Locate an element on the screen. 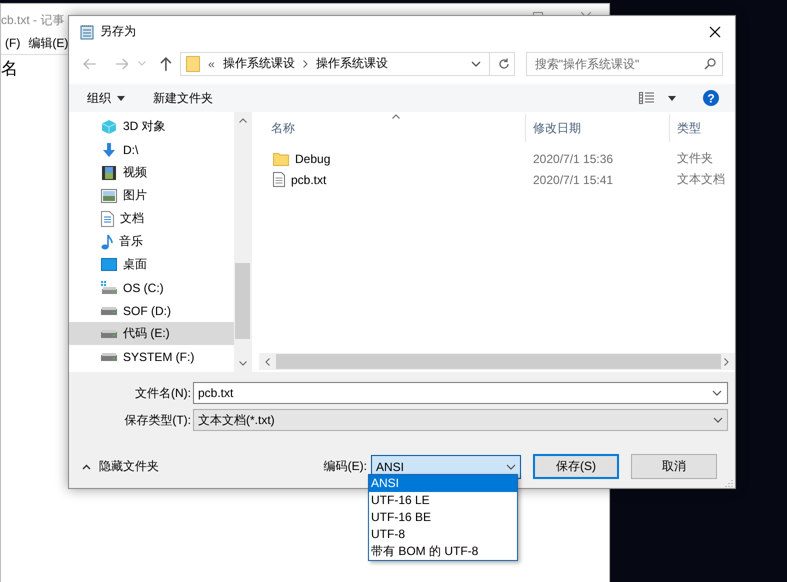 Image resolution: width=787 pixels, height=582 pixels. organize-menu: 组织 is located at coordinates (99, 98).